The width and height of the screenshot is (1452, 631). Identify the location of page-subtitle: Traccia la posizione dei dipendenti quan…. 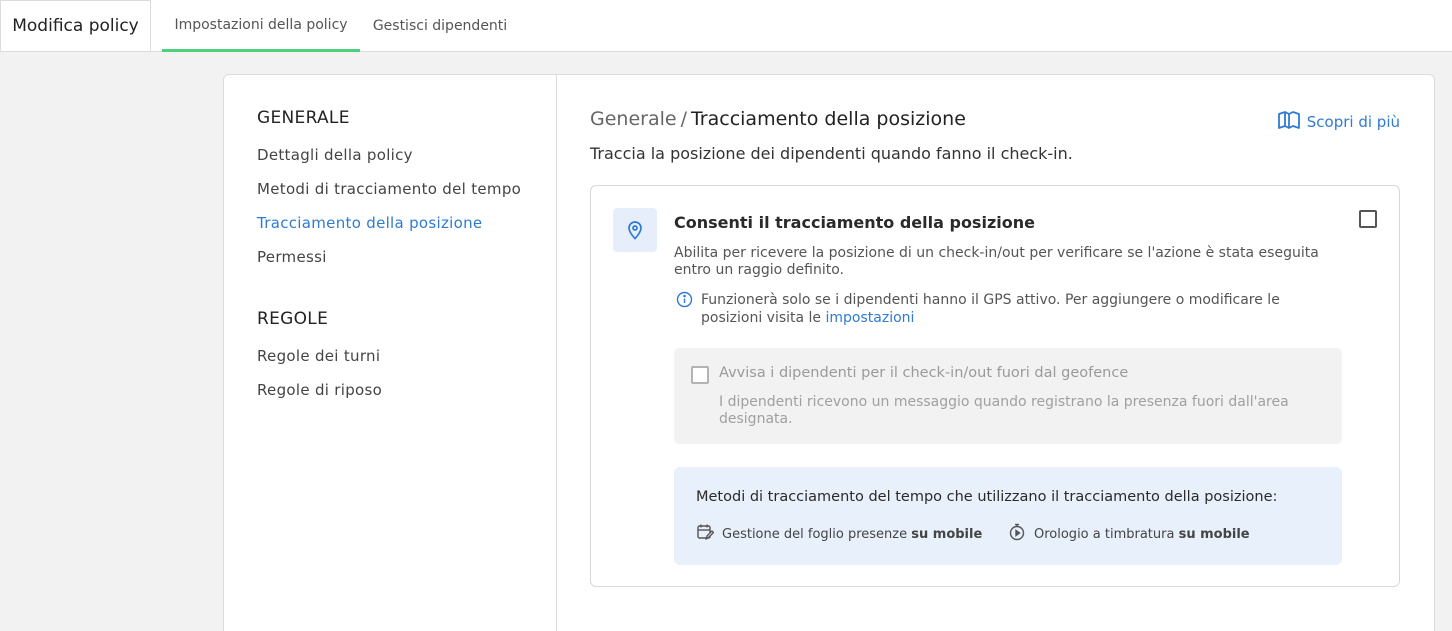
(831, 153).